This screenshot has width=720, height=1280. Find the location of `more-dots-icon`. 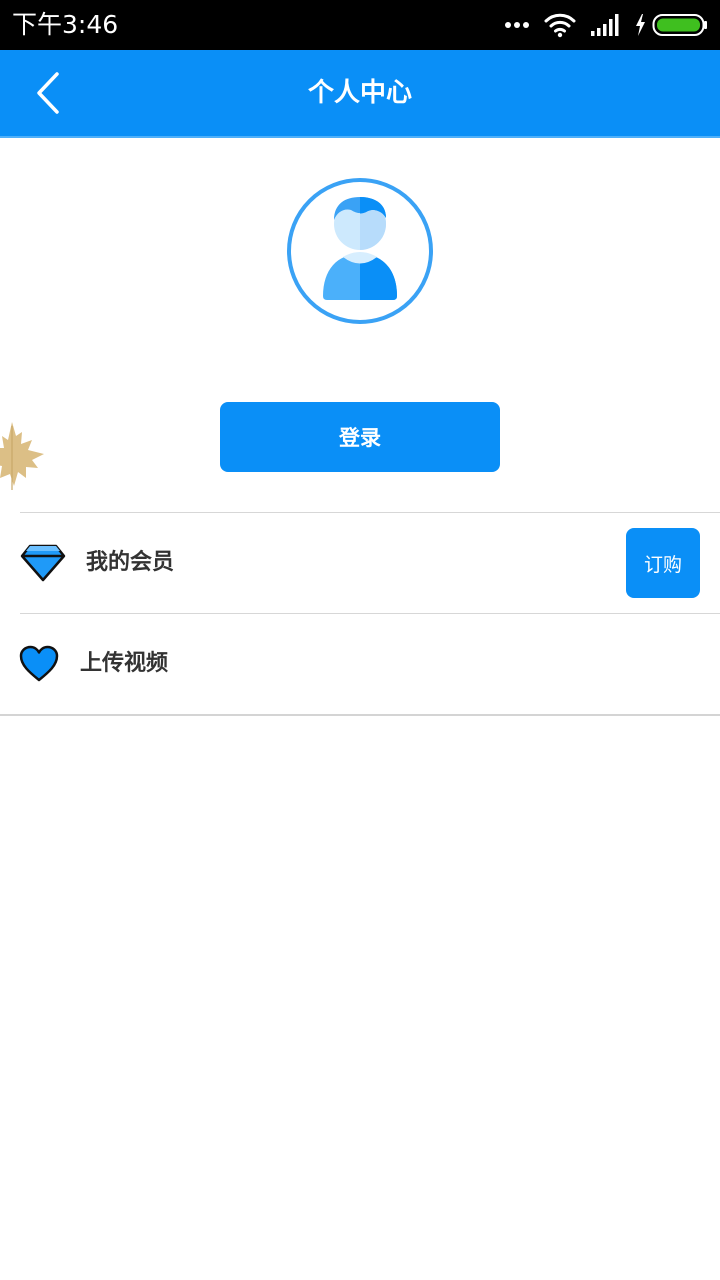

more-dots-icon is located at coordinates (517, 25).